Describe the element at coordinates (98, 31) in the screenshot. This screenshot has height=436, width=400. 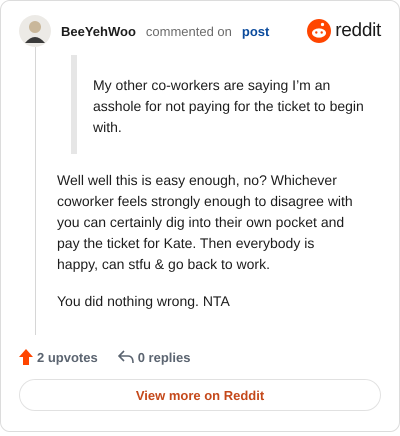
I see `username: BeeYehWoo` at that location.